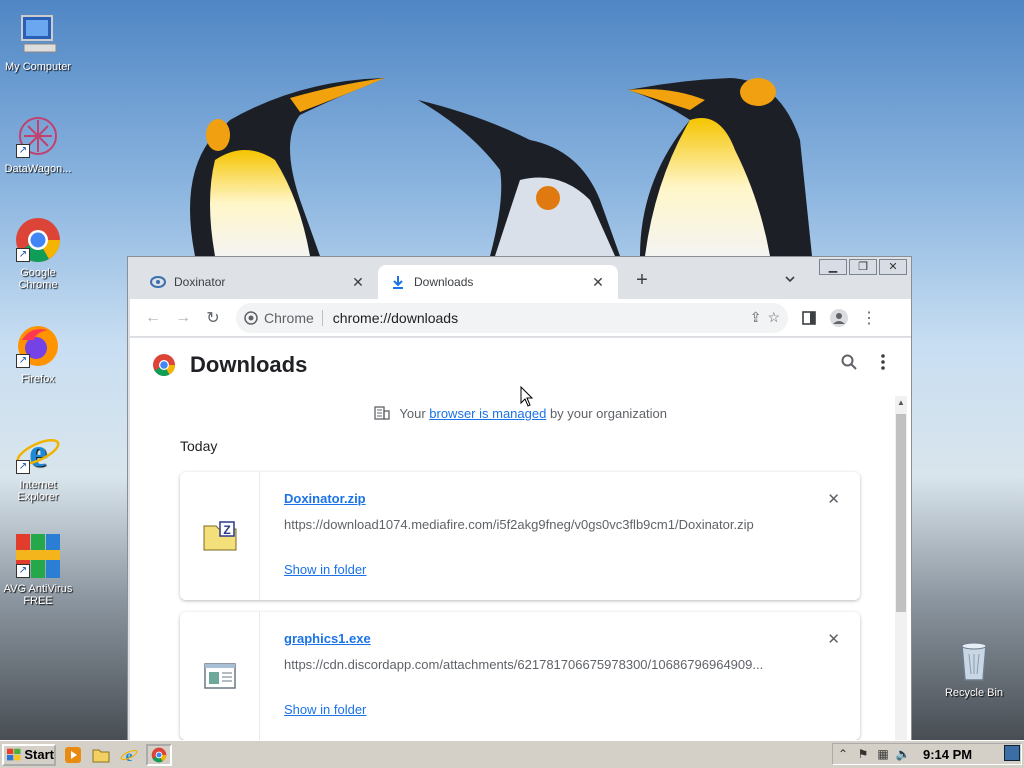 This screenshot has width=1024, height=768. Describe the element at coordinates (183, 318) in the screenshot. I see `forward-button: →` at that location.